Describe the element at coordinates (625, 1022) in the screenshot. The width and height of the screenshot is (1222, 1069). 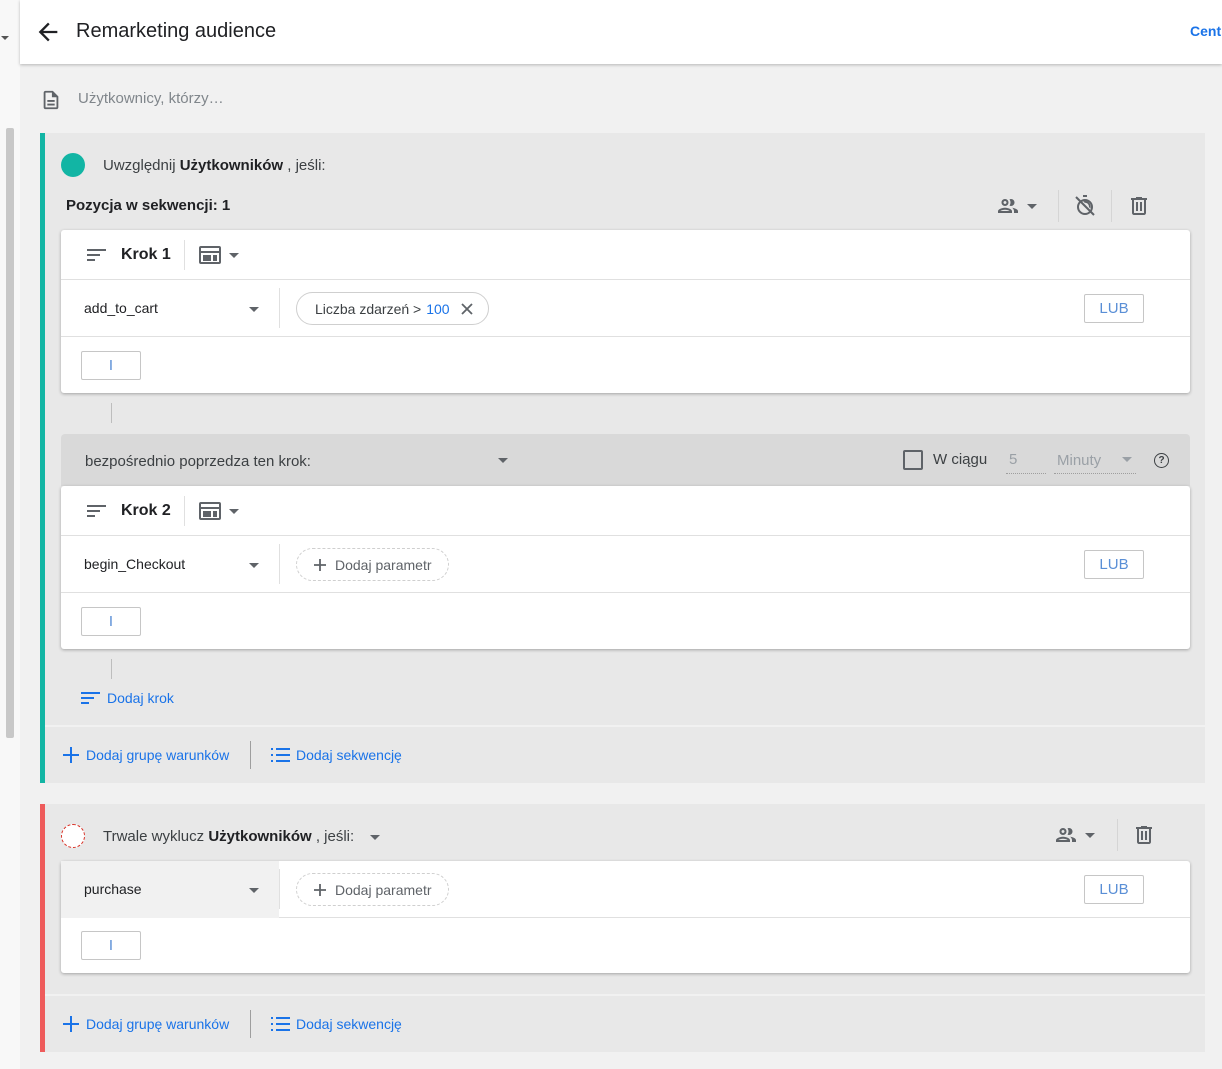
I see `exclude-group-footer: Dodaj grupę warunków Dodaj sekwencję` at that location.